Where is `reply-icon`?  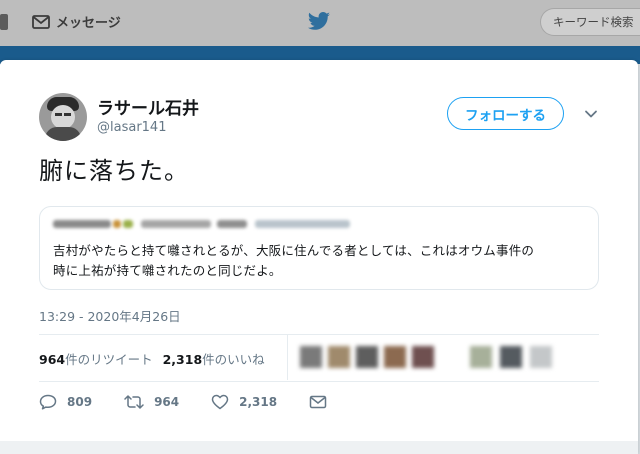
reply-icon is located at coordinates (48, 402).